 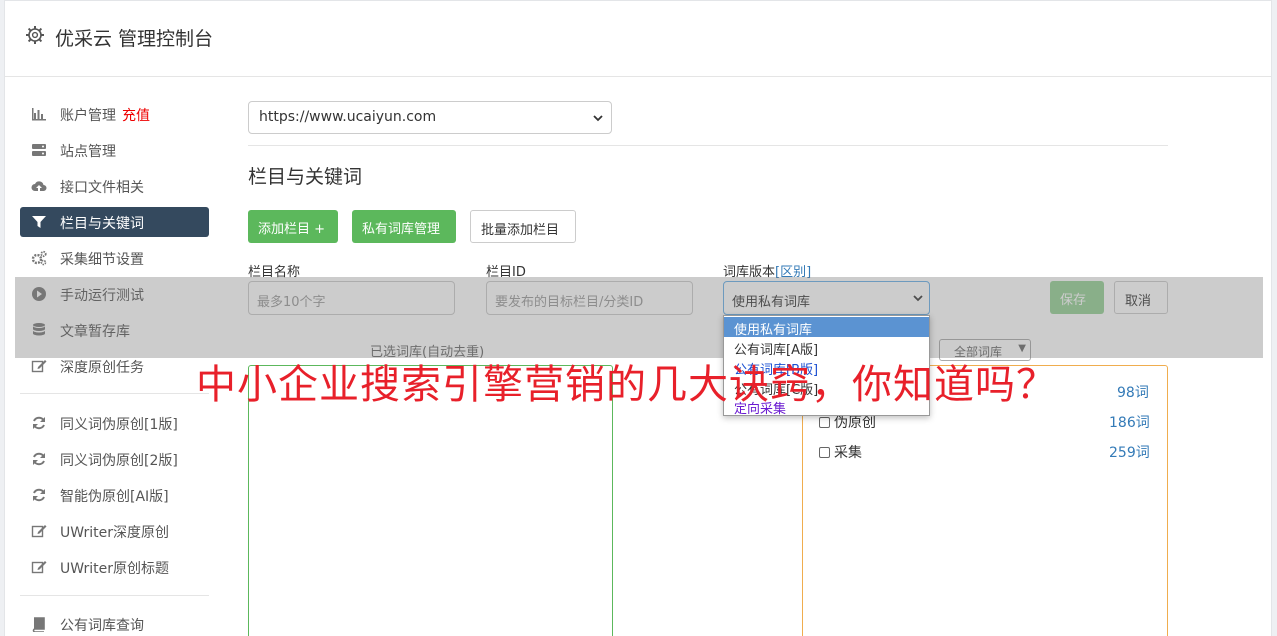 What do you see at coordinates (119, 461) in the screenshot?
I see `sidebar-item-label: 同义词伪原创[2版]` at bounding box center [119, 461].